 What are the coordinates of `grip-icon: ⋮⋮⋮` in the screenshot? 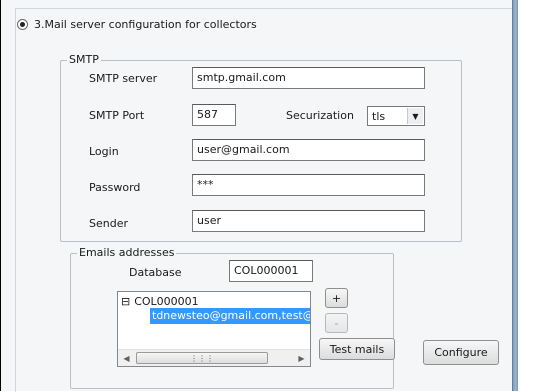 It's located at (202, 358).